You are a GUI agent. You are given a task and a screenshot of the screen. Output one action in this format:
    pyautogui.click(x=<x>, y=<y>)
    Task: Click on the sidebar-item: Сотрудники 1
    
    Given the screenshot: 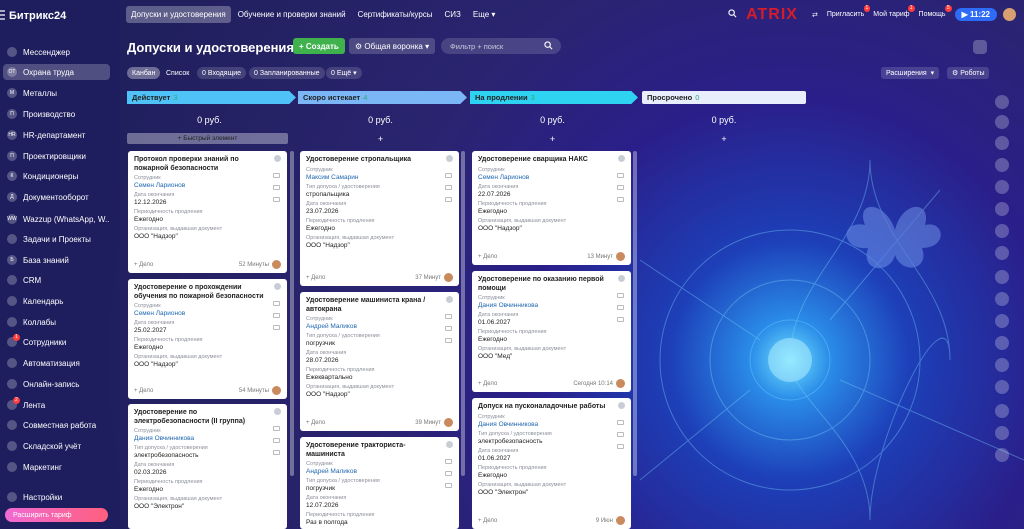 What is the action you would take?
    pyautogui.click(x=56, y=342)
    